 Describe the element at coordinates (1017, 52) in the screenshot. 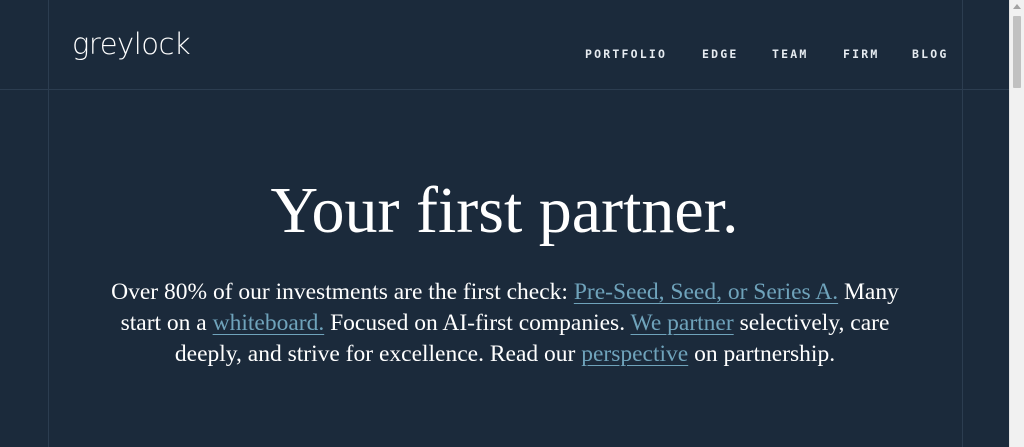

I see `scrollbar-thumb` at that location.